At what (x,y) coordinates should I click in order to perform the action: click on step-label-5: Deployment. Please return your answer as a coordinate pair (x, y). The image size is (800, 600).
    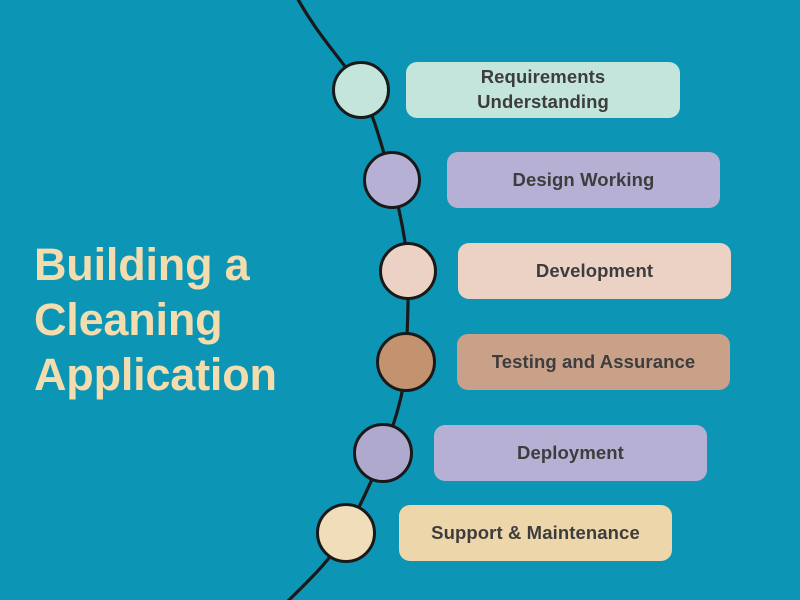
    Looking at the image, I should click on (570, 453).